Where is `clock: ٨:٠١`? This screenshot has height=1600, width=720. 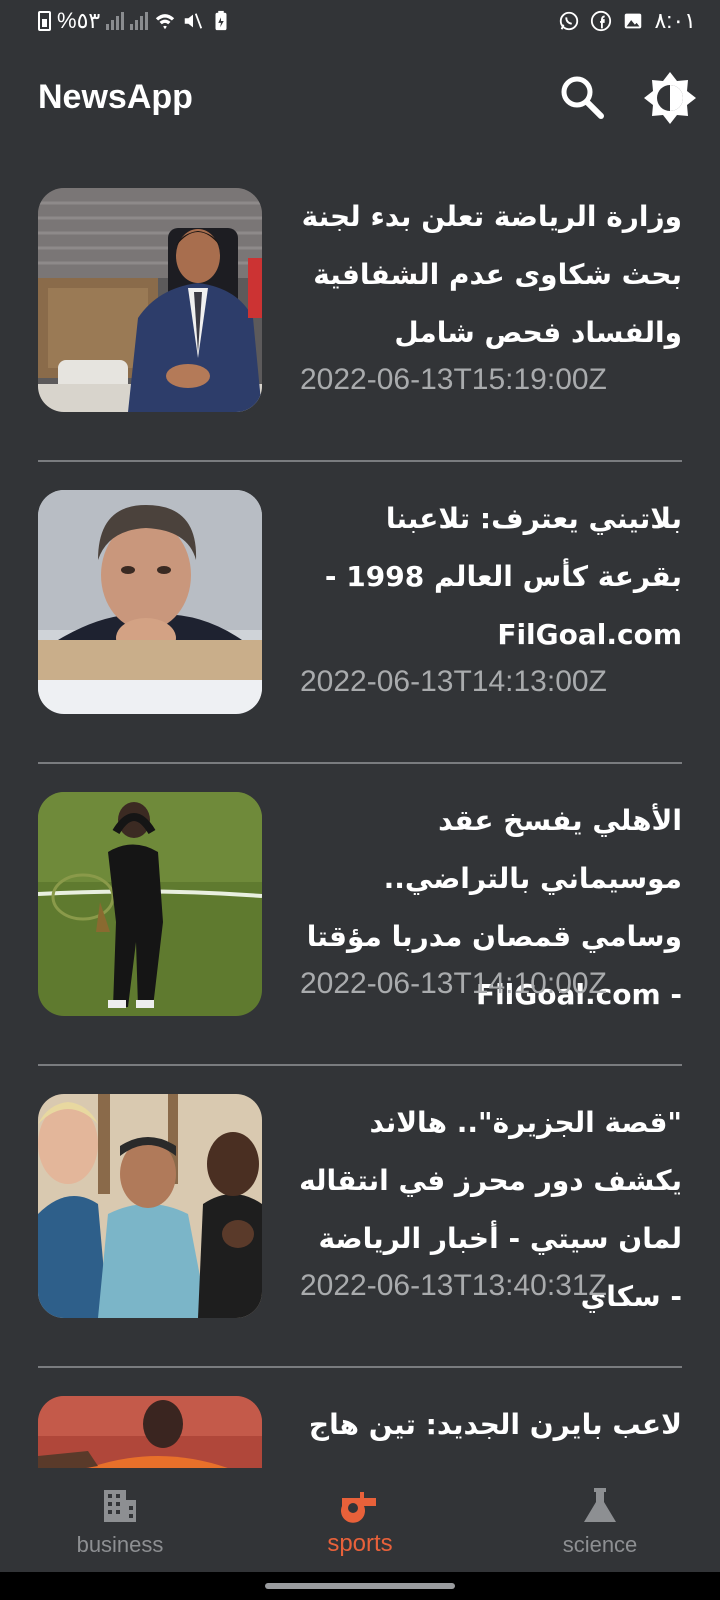 clock: ٨:٠١ is located at coordinates (675, 20).